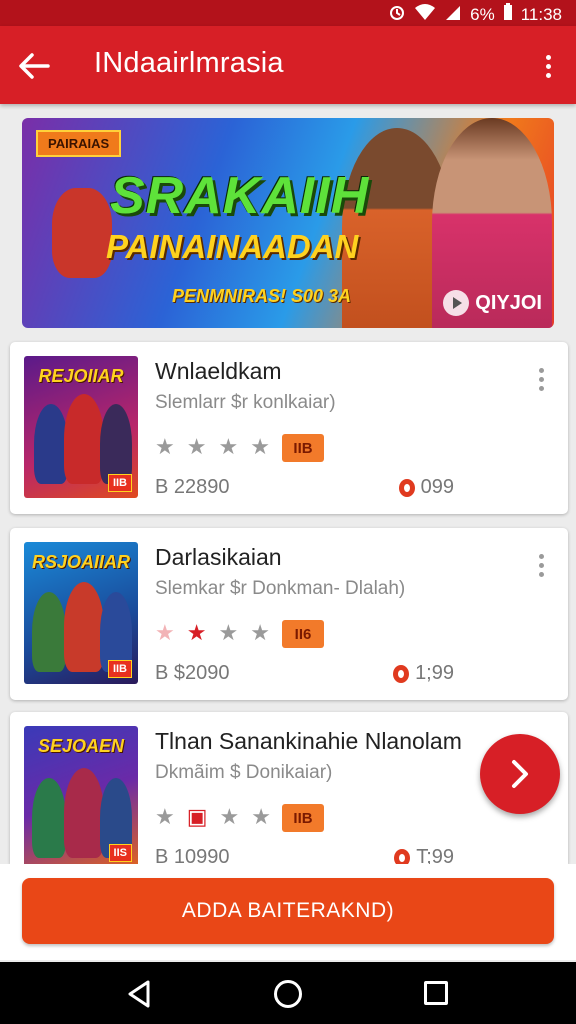 Image resolution: width=576 pixels, height=1024 pixels. Describe the element at coordinates (434, 673) in the screenshot. I see `price-value: 1;99` at that location.